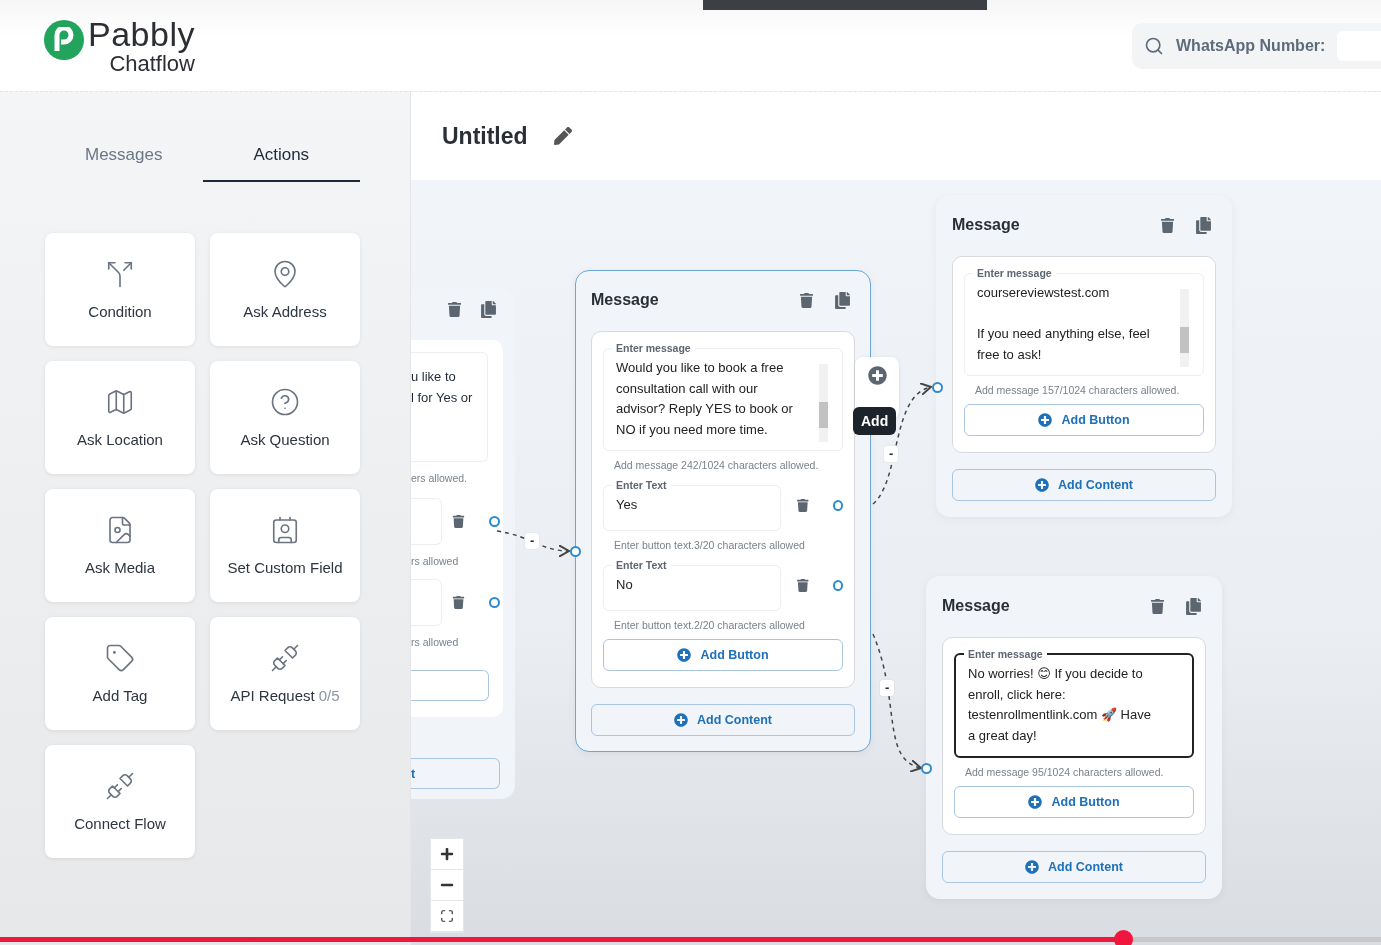 This screenshot has height=945, width=1381. Describe the element at coordinates (120, 567) in the screenshot. I see `action-label: Ask Media` at that location.